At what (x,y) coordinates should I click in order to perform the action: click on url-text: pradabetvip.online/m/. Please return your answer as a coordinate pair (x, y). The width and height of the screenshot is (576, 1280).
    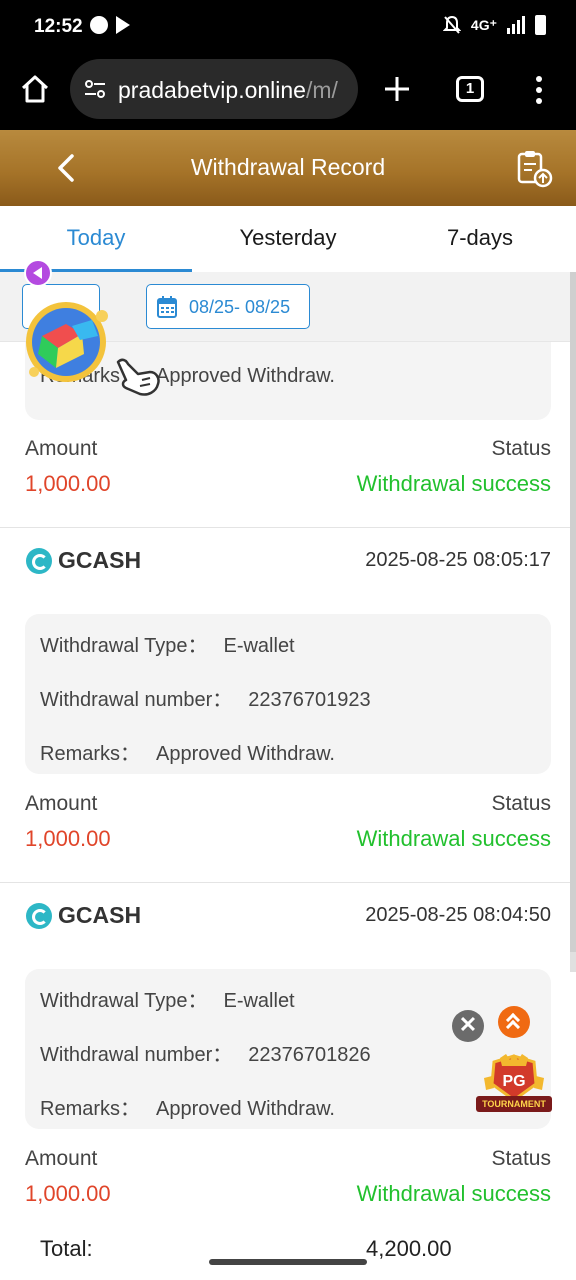
    Looking at the image, I should click on (234, 90).